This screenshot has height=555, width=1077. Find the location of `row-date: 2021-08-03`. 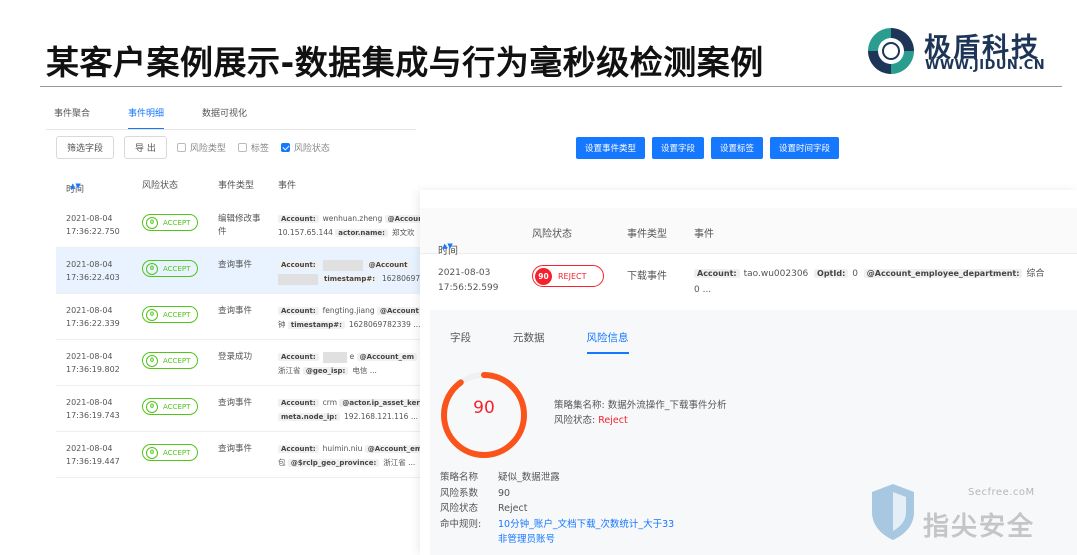

row-date: 2021-08-03 is located at coordinates (464, 273).